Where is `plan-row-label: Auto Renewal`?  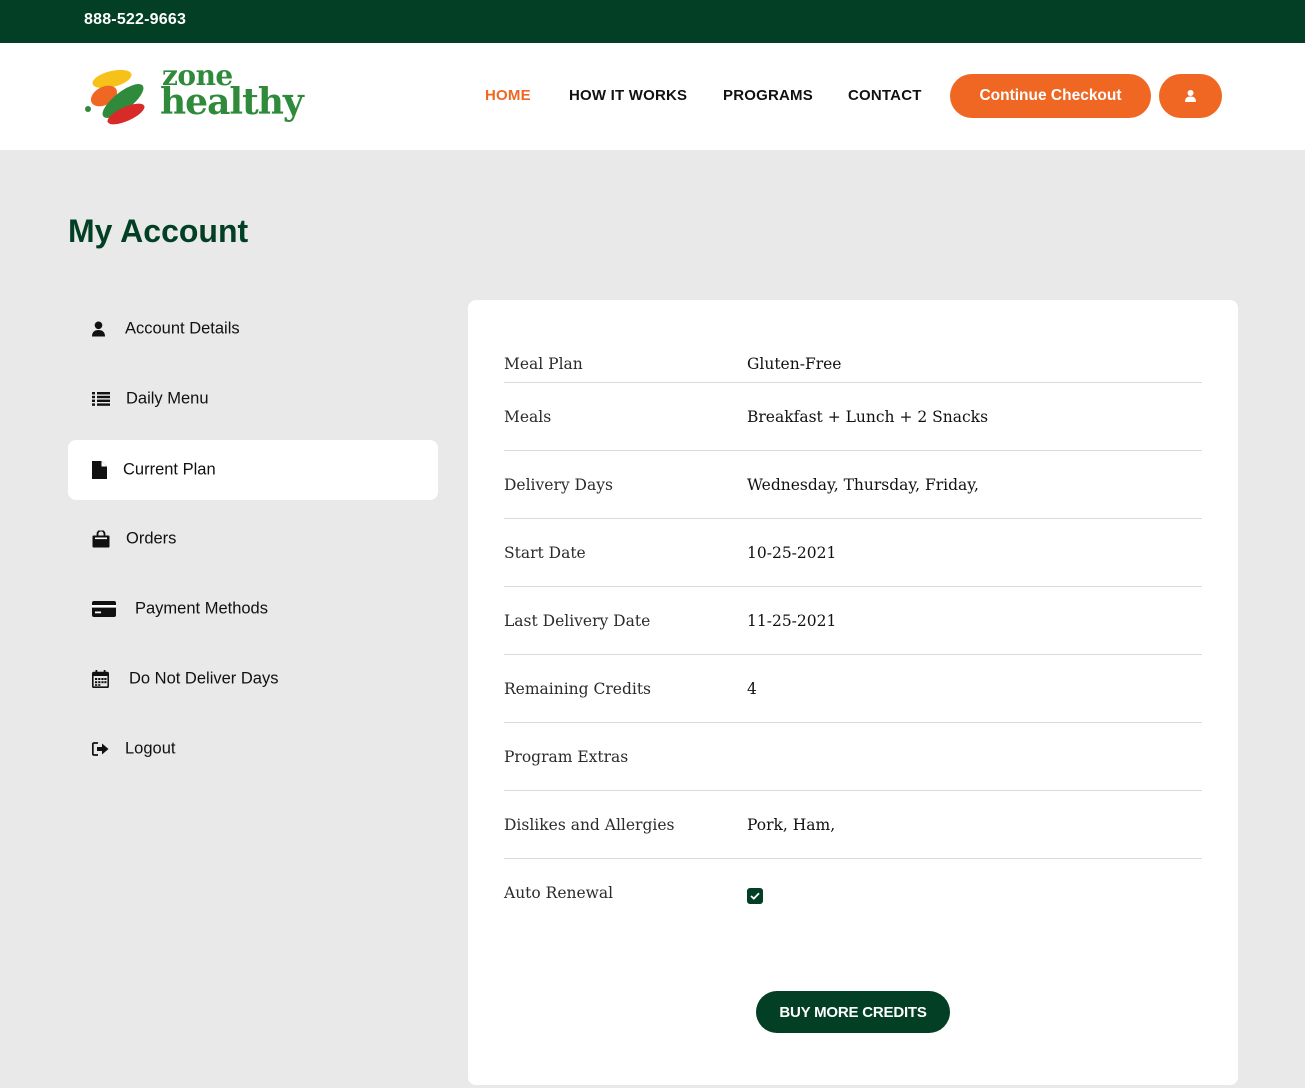 plan-row-label: Auto Renewal is located at coordinates (559, 893).